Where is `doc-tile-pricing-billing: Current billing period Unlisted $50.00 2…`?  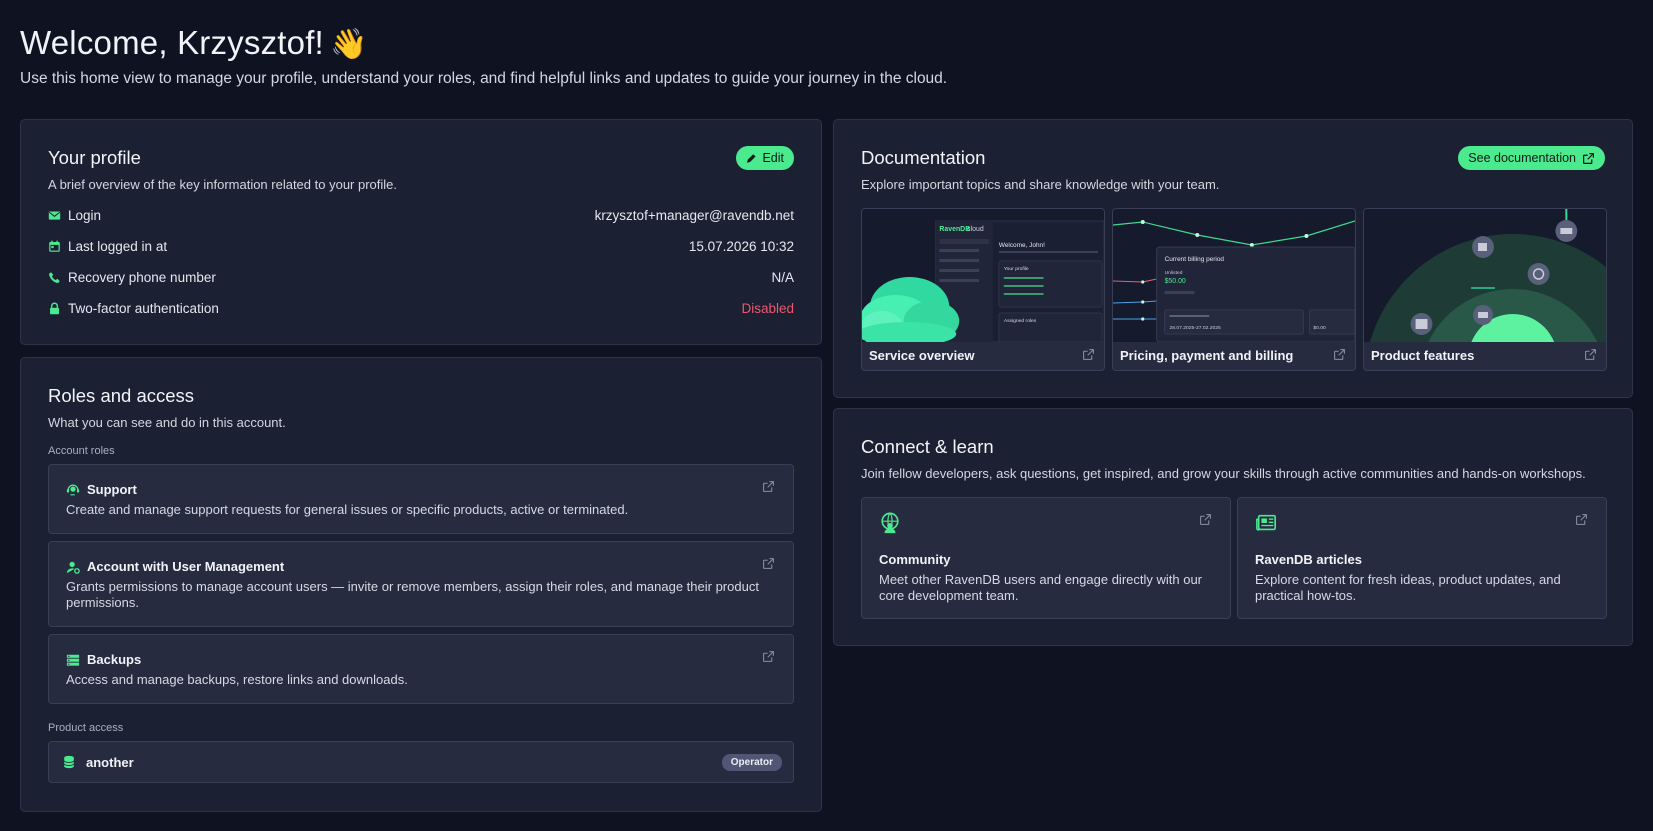 doc-tile-pricing-billing: Current billing period Unlisted $50.00 2… is located at coordinates (1234, 289).